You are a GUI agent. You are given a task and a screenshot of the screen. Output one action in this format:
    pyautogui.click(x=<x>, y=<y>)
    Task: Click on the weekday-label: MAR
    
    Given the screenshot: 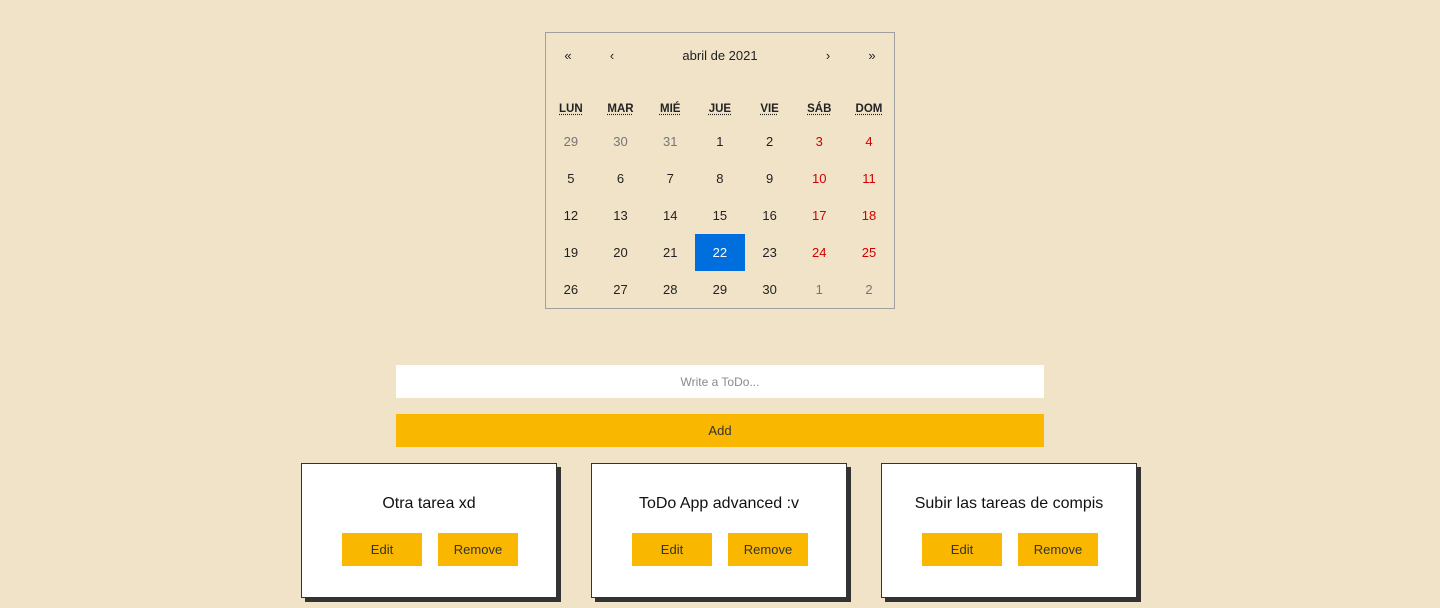 What is the action you would take?
    pyautogui.click(x=620, y=109)
    